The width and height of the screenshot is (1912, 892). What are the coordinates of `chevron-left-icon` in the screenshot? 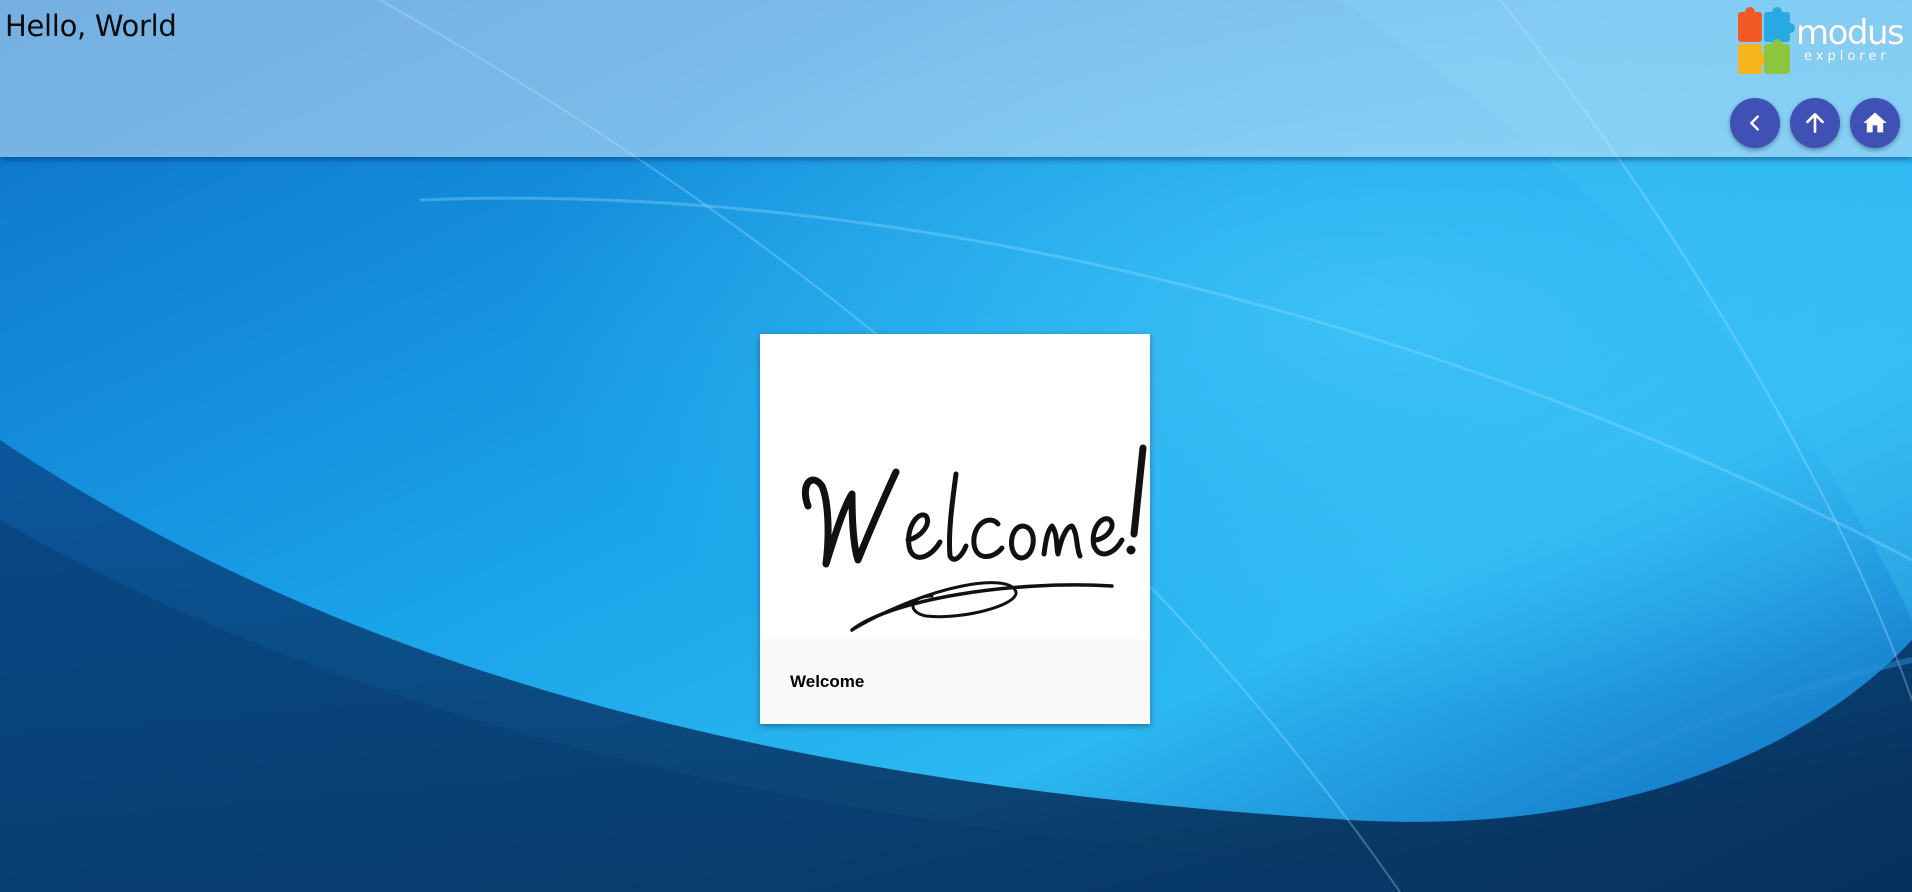 It's located at (1754, 123).